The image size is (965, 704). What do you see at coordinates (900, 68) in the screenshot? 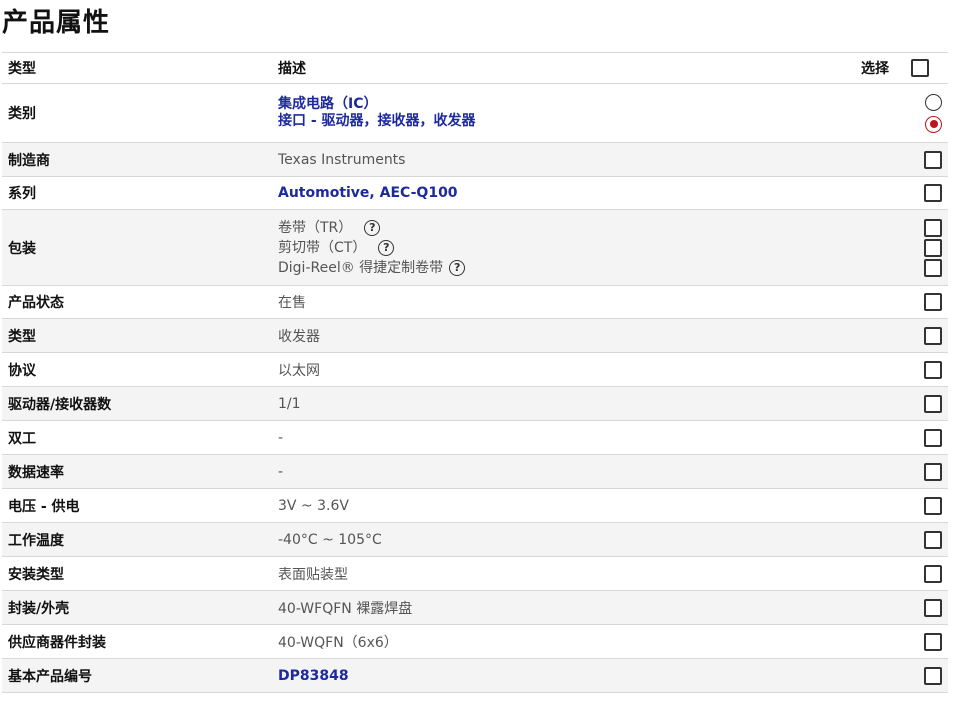
I see `header-select: 选择` at bounding box center [900, 68].